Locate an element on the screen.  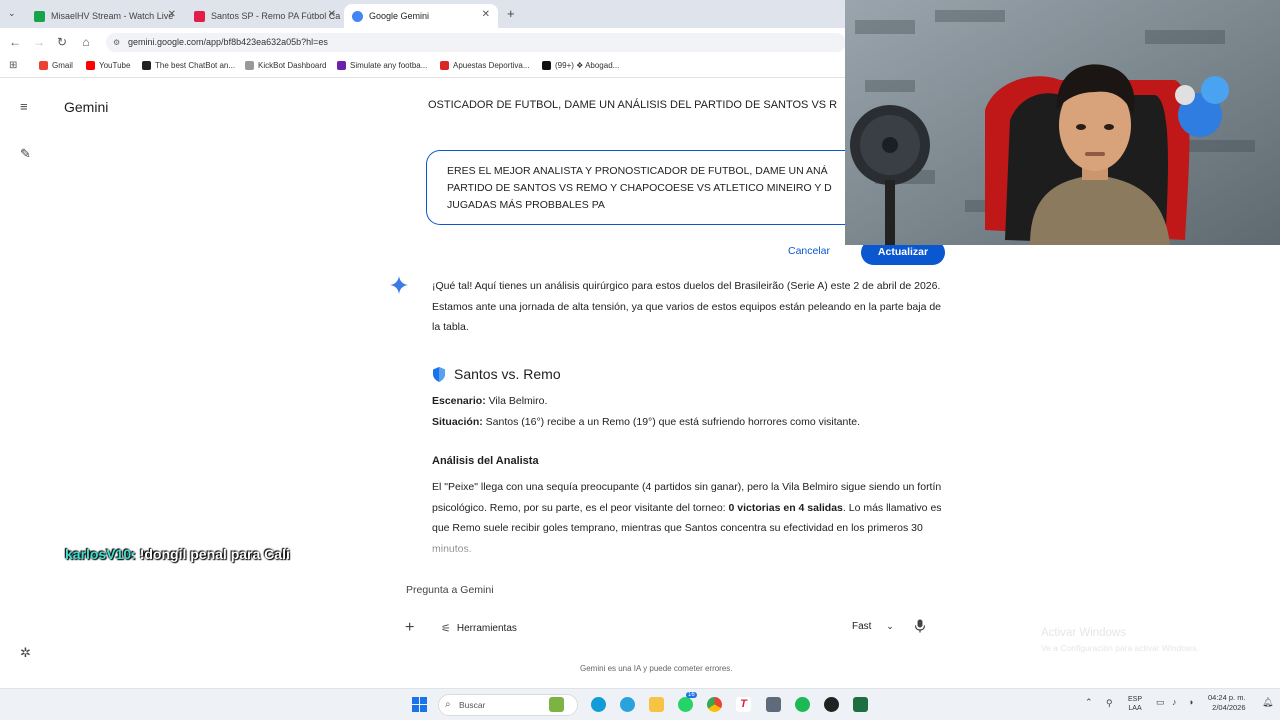
tray-chevron-icon: ⌃ is located at coordinates (1089, 702).